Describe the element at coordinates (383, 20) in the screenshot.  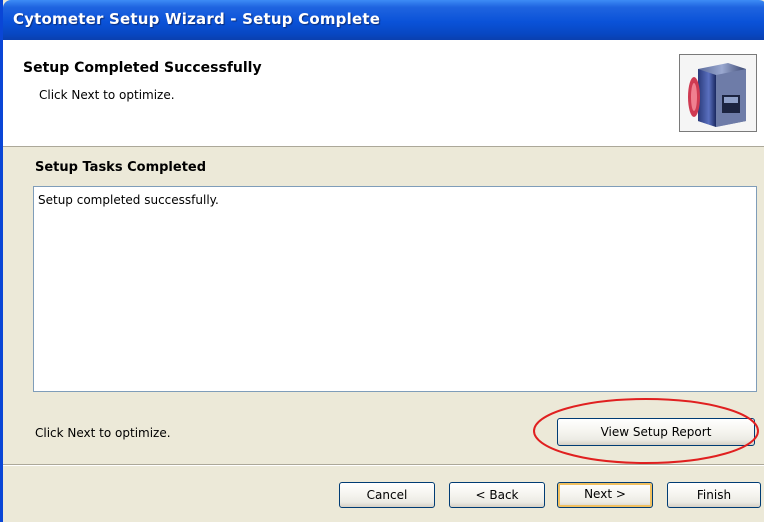
I see `title-bar: Cytometer Setup Wizard - Setup Complete` at that location.